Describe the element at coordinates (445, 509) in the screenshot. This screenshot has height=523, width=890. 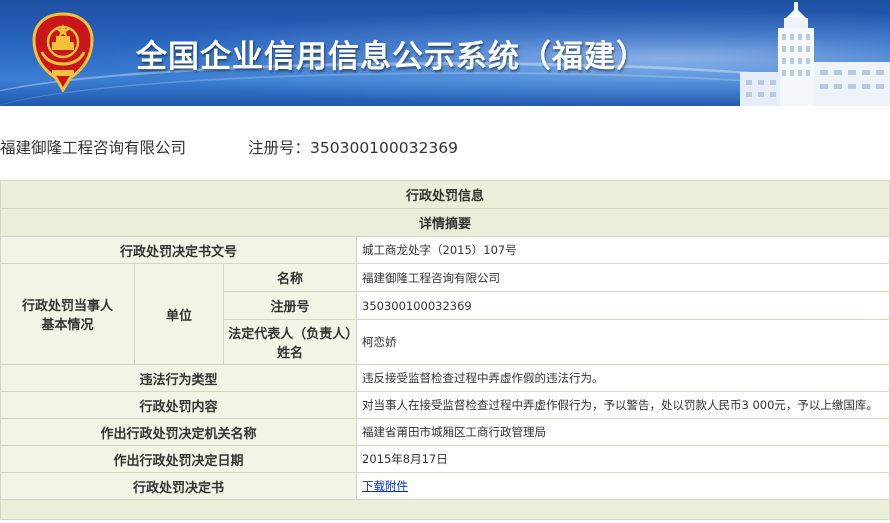
I see `table-footer-bar` at that location.